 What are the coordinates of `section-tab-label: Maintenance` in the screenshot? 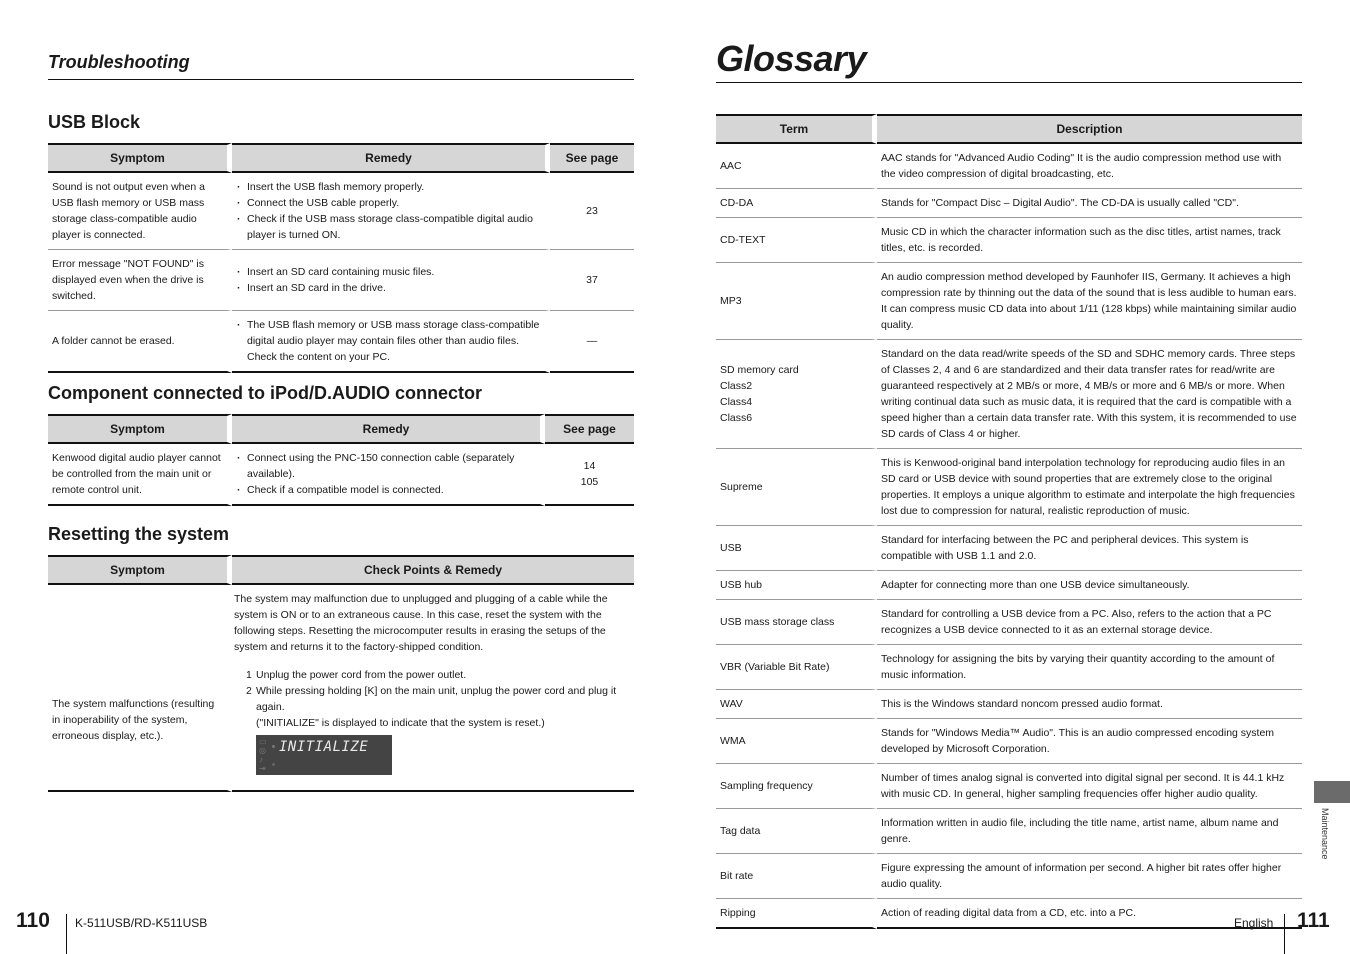 It's located at (1325, 834).